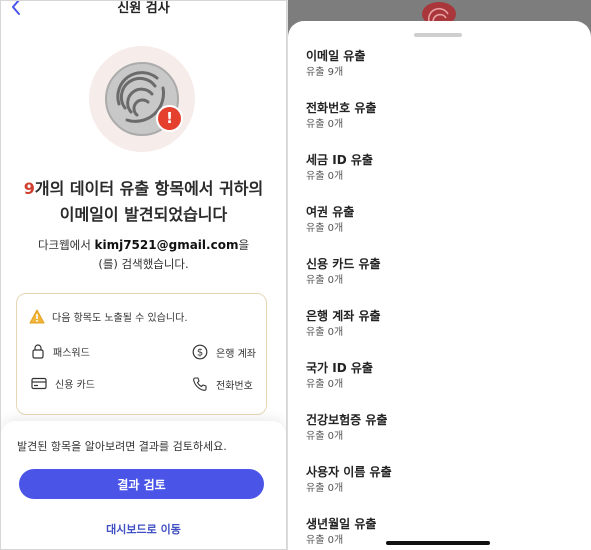  Describe the element at coordinates (37, 316) in the screenshot. I see `warning-icon` at that location.